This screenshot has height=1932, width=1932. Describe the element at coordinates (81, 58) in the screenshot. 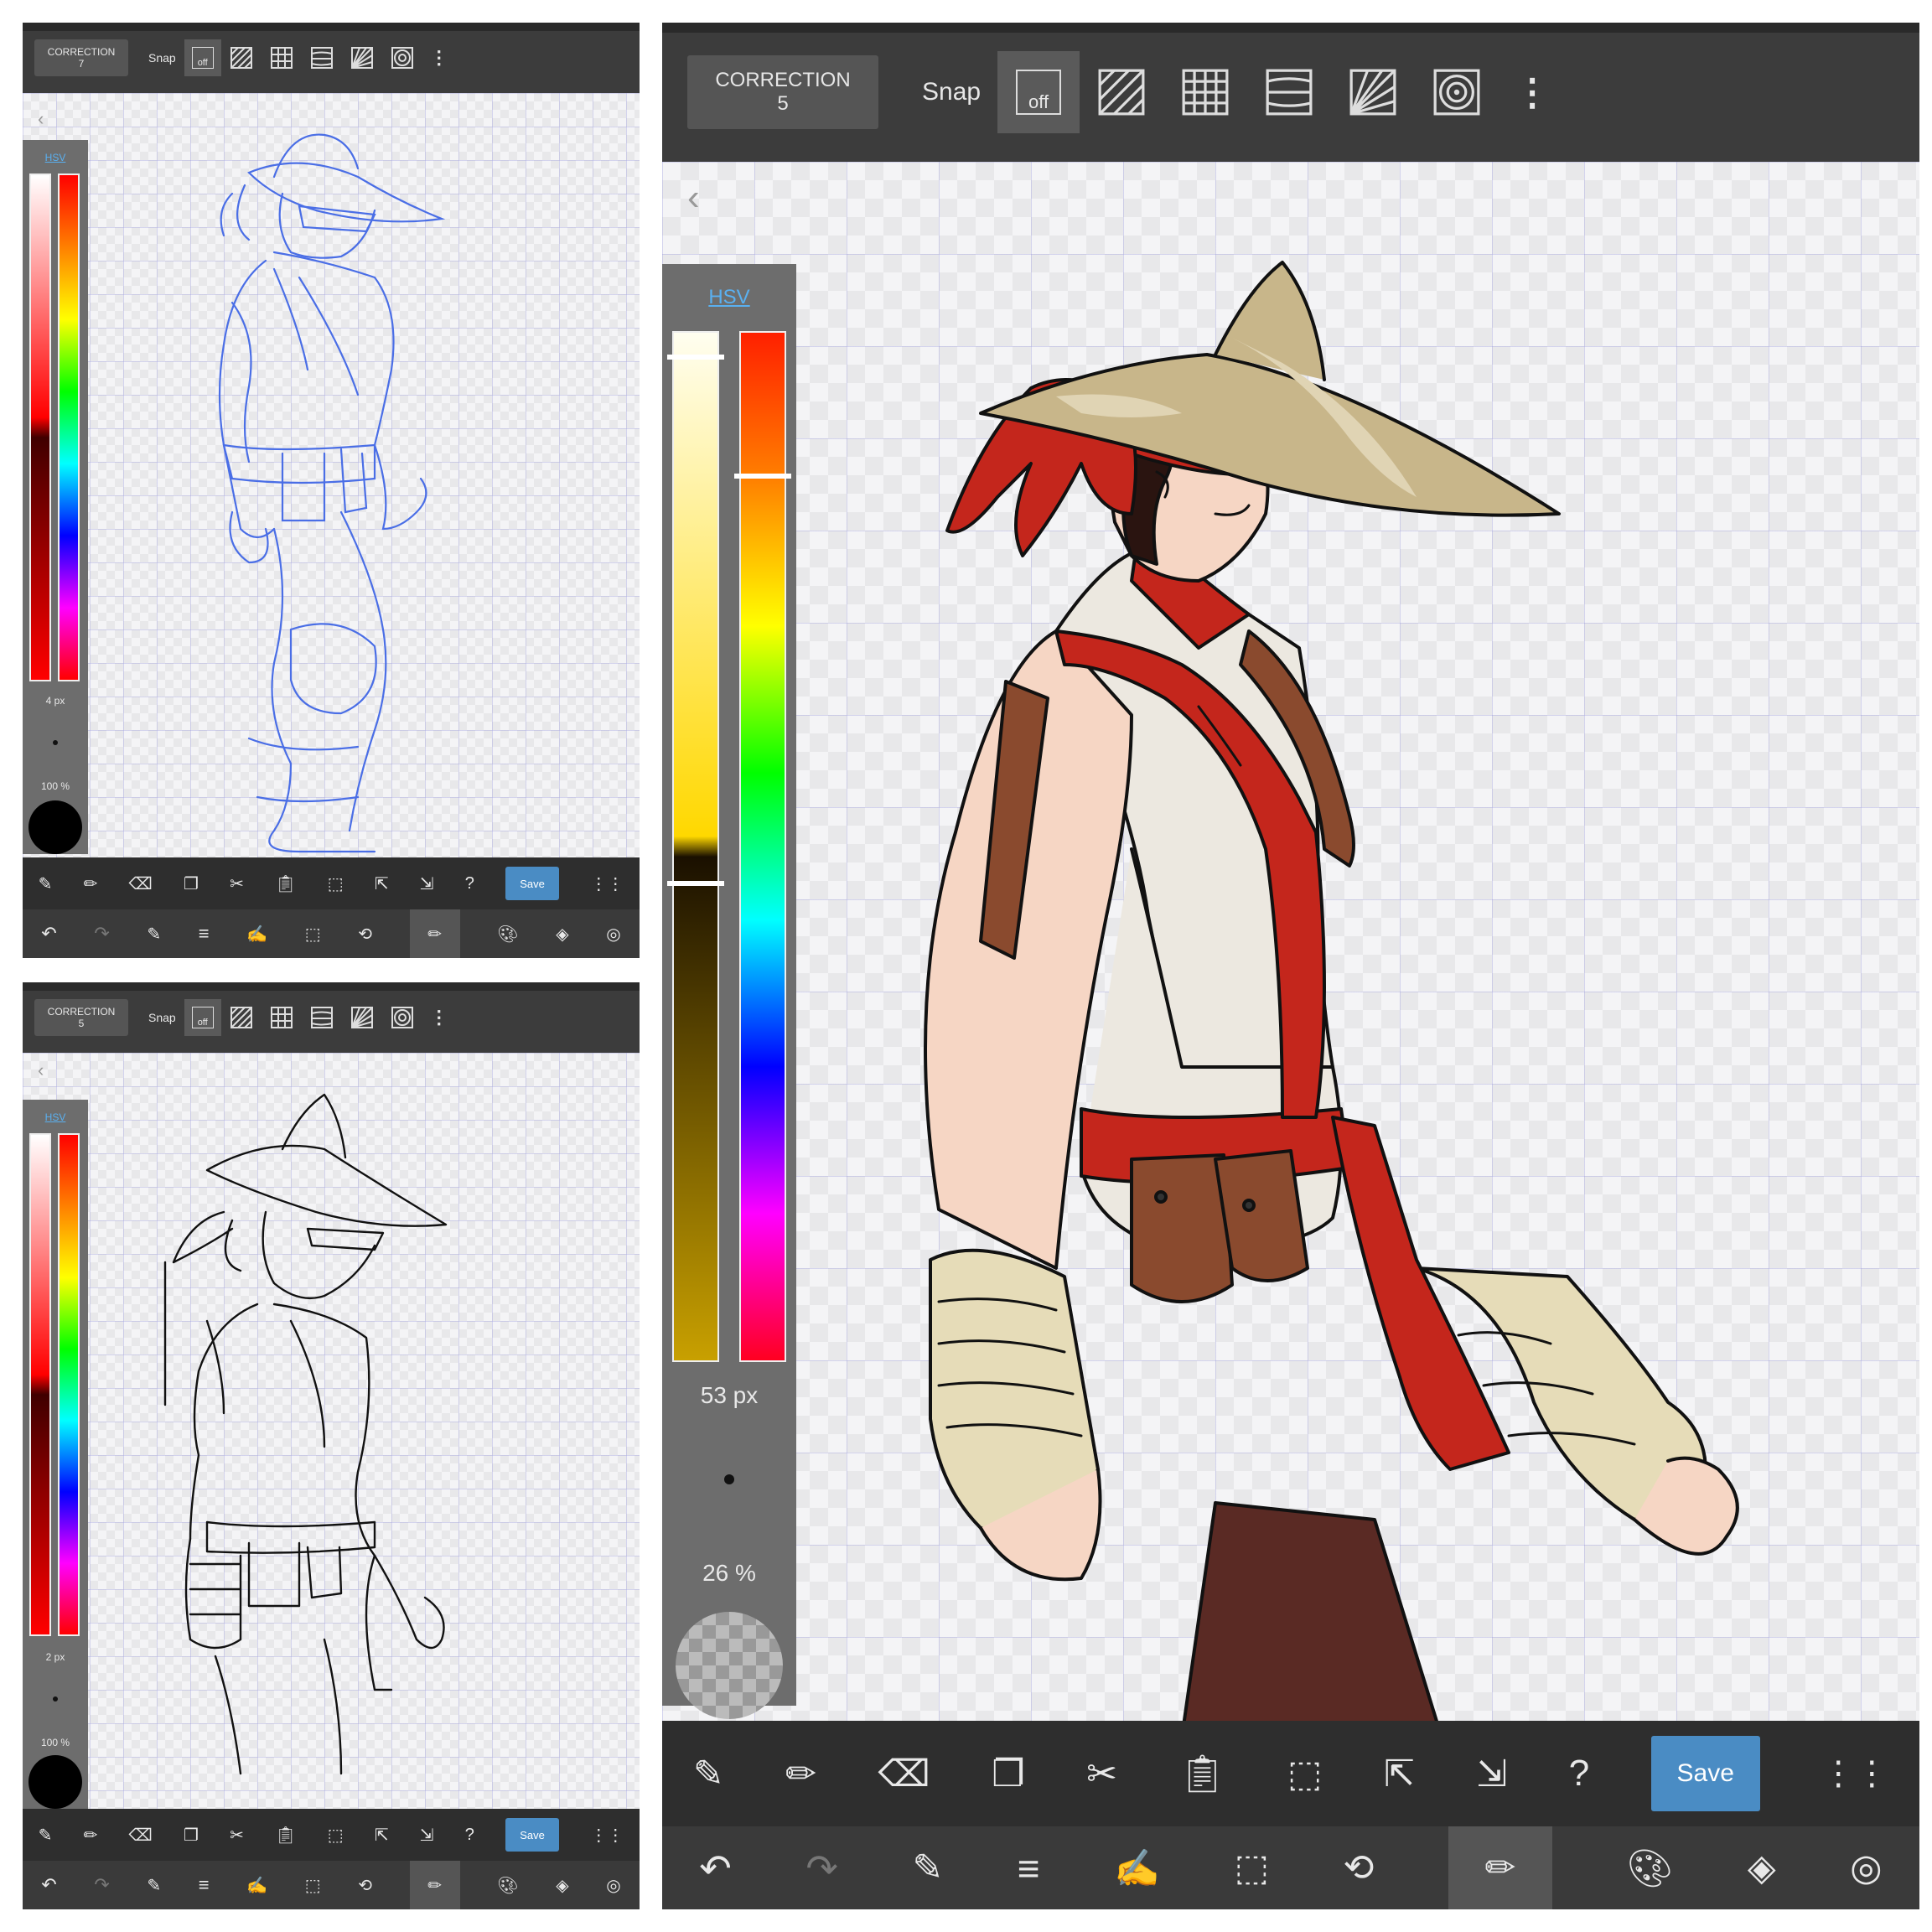

I see `correction-button: CORRECTION 7` at that location.